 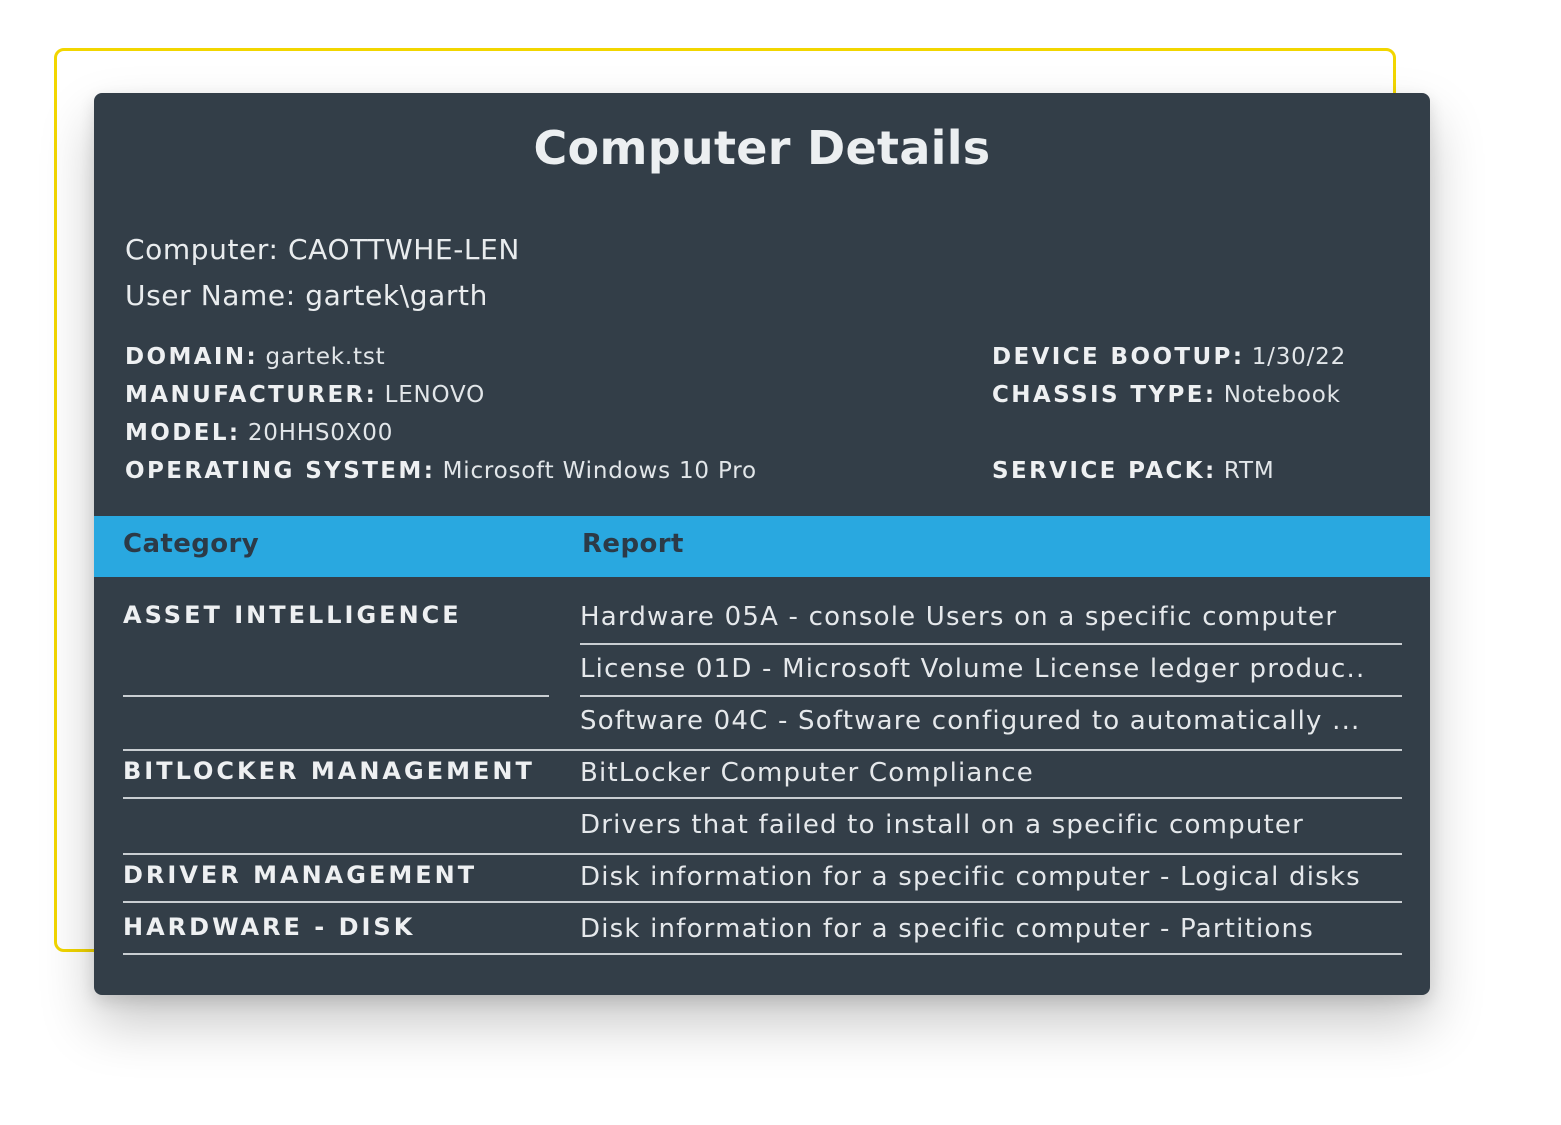 What do you see at coordinates (762, 148) in the screenshot?
I see `page-title: Computer Details` at bounding box center [762, 148].